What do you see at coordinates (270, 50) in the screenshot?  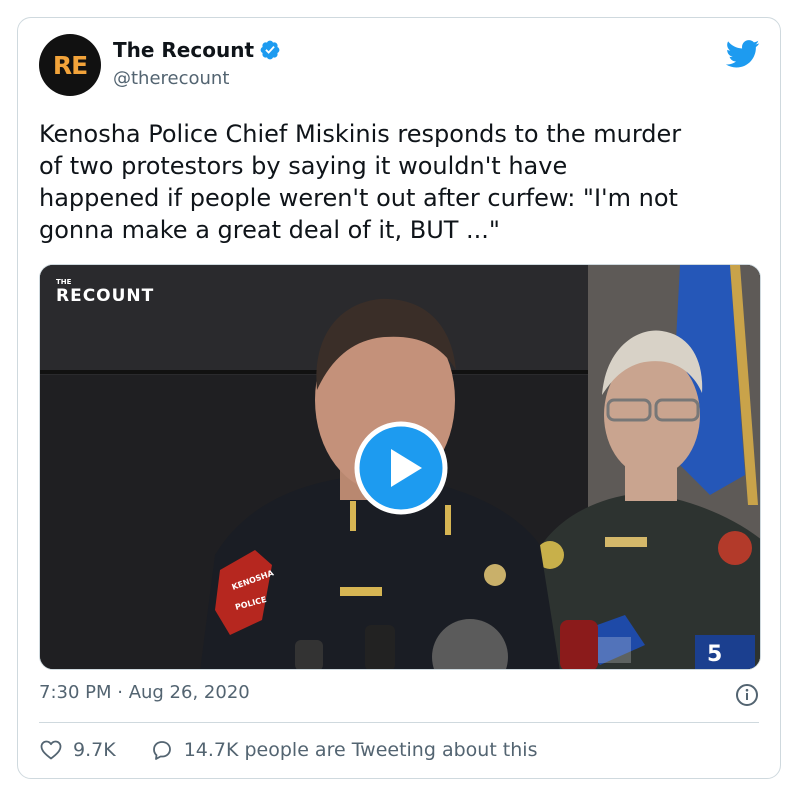 I see `verified-badge-icon` at bounding box center [270, 50].